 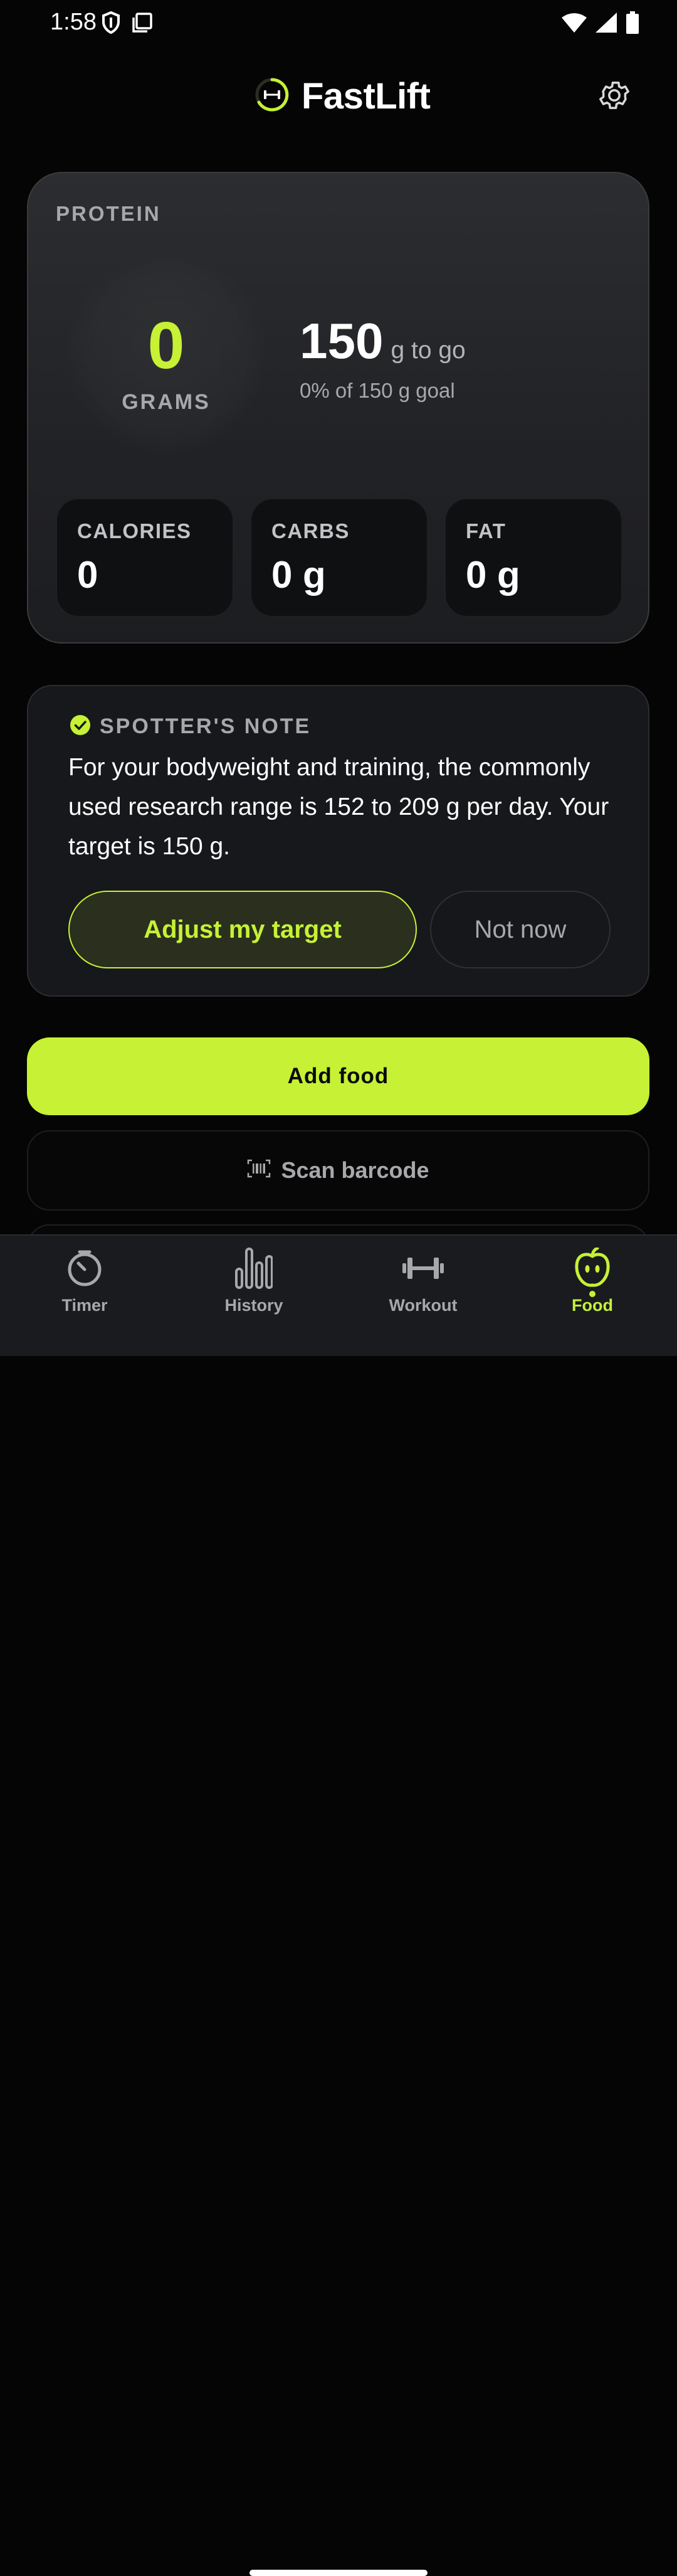 What do you see at coordinates (108, 213) in the screenshot?
I see `protein-label: PROTEIN` at bounding box center [108, 213].